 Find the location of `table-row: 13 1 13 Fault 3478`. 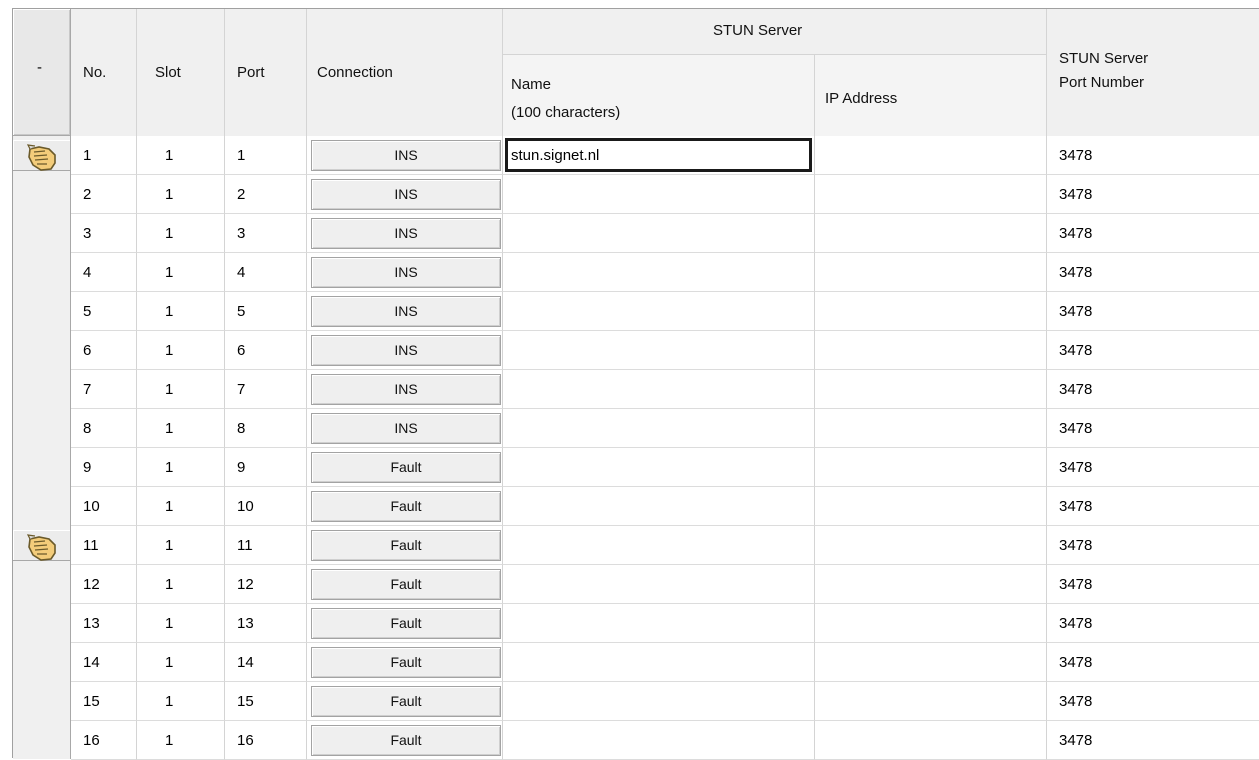

table-row: 13 1 13 Fault 3478 is located at coordinates (665, 623).